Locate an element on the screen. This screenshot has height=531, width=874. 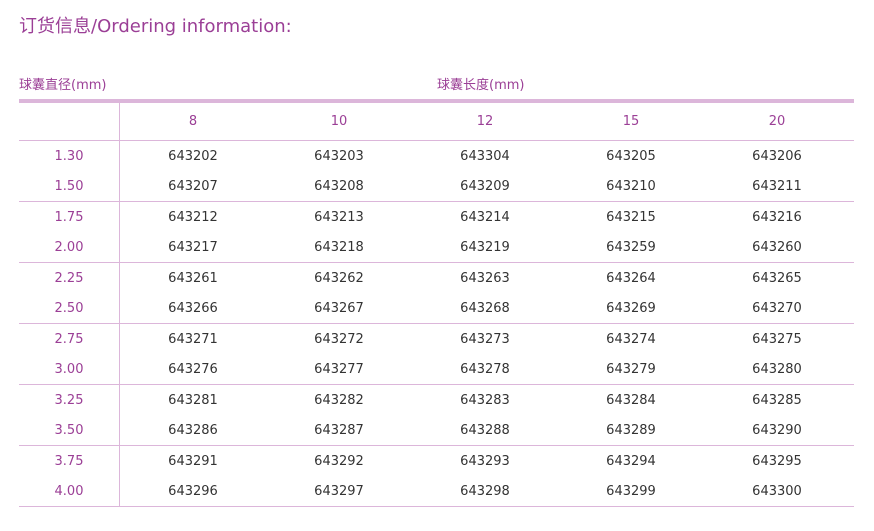
part-number-cell: 643273 is located at coordinates (485, 339).